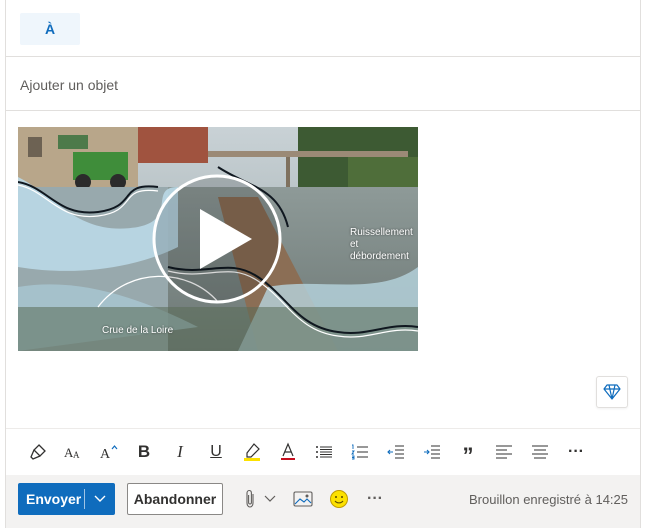 The width and height of the screenshot is (649, 528). I want to click on video-caption-right: Ruissellement et débordement, so click(381, 244).